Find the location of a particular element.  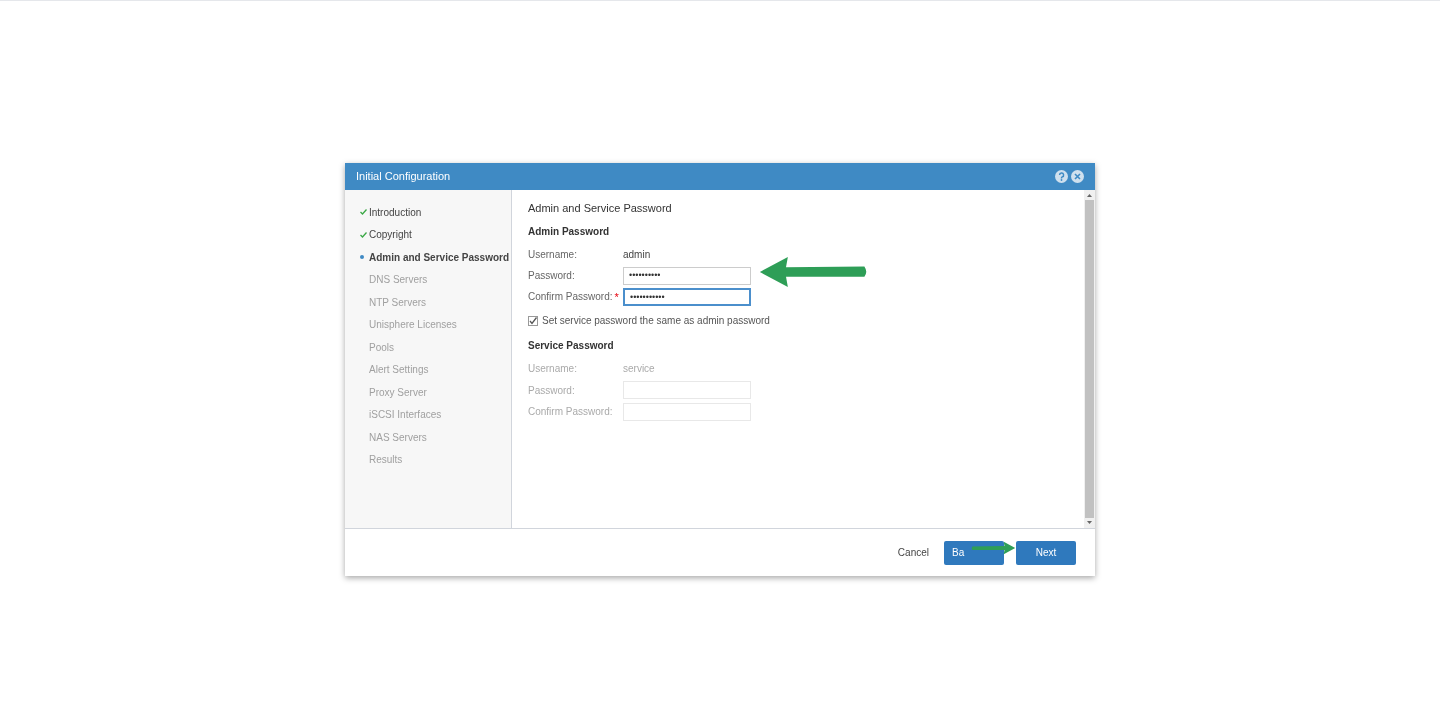

step-item: Unisphere Licenses is located at coordinates (413, 325).